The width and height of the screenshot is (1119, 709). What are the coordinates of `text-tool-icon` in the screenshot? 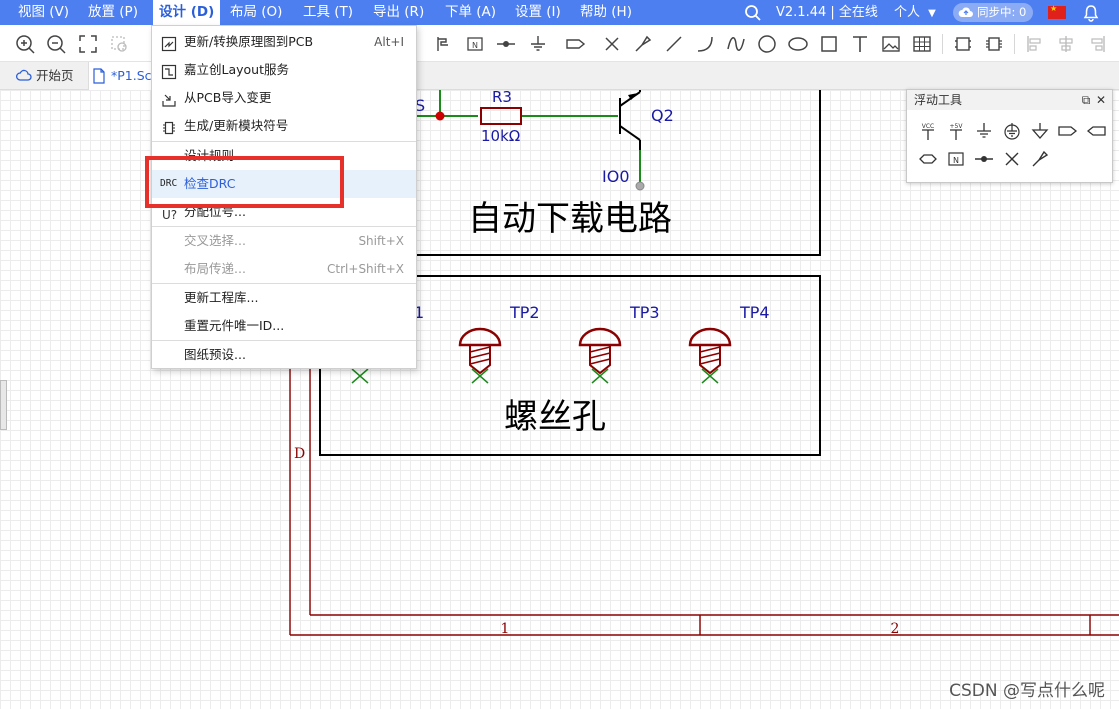 It's located at (860, 44).